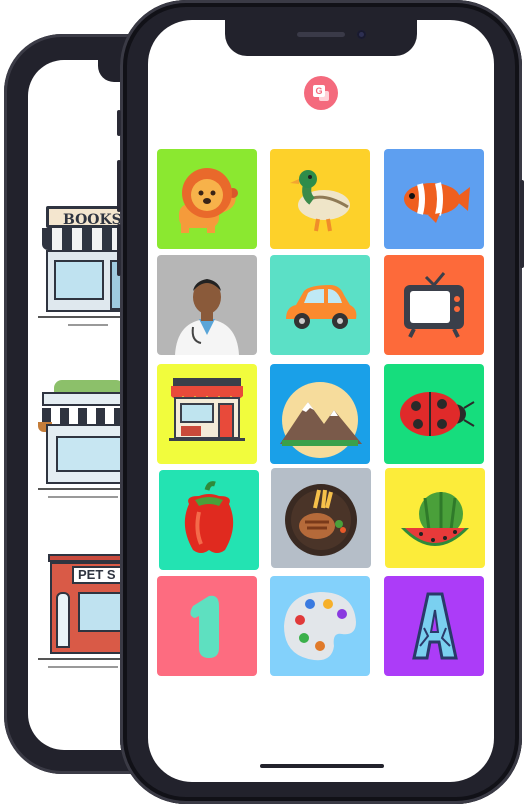  I want to click on translate-icon: G, so click(321, 93).